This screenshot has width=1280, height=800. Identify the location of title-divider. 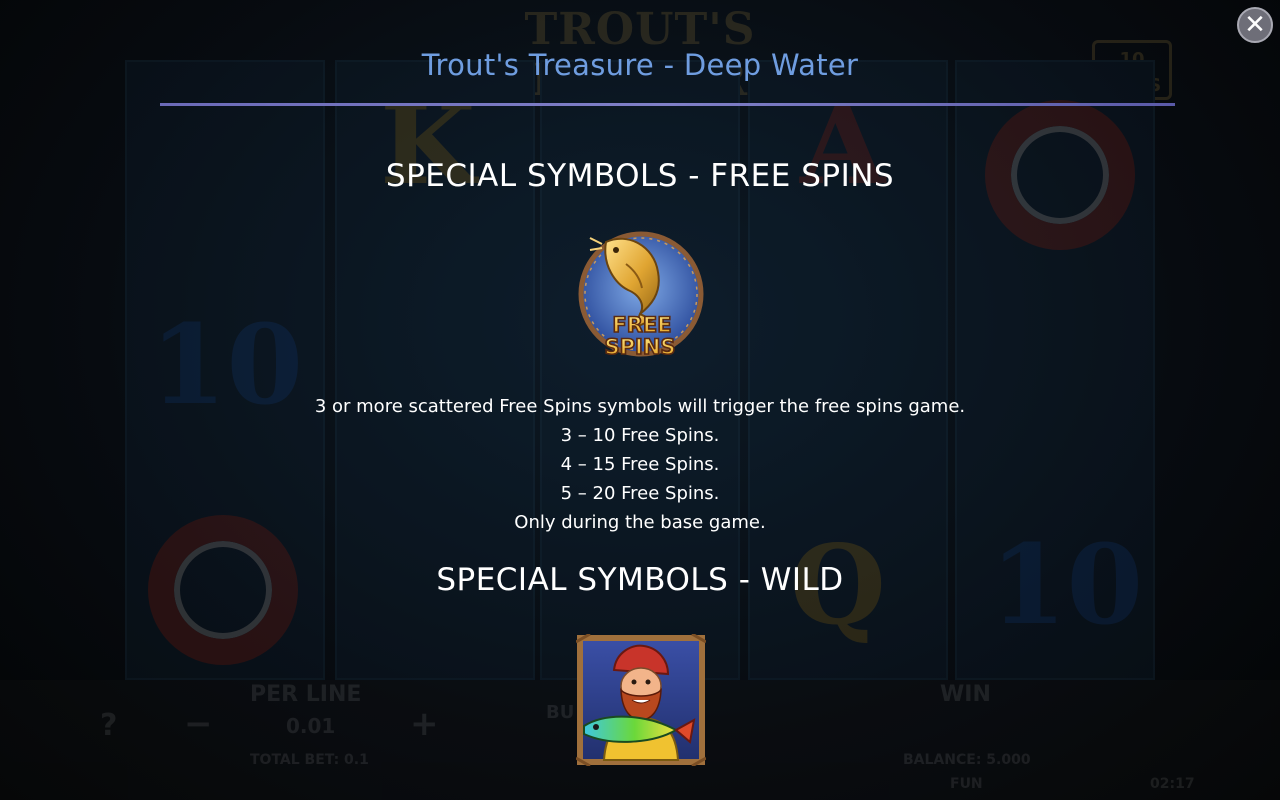
(667, 104).